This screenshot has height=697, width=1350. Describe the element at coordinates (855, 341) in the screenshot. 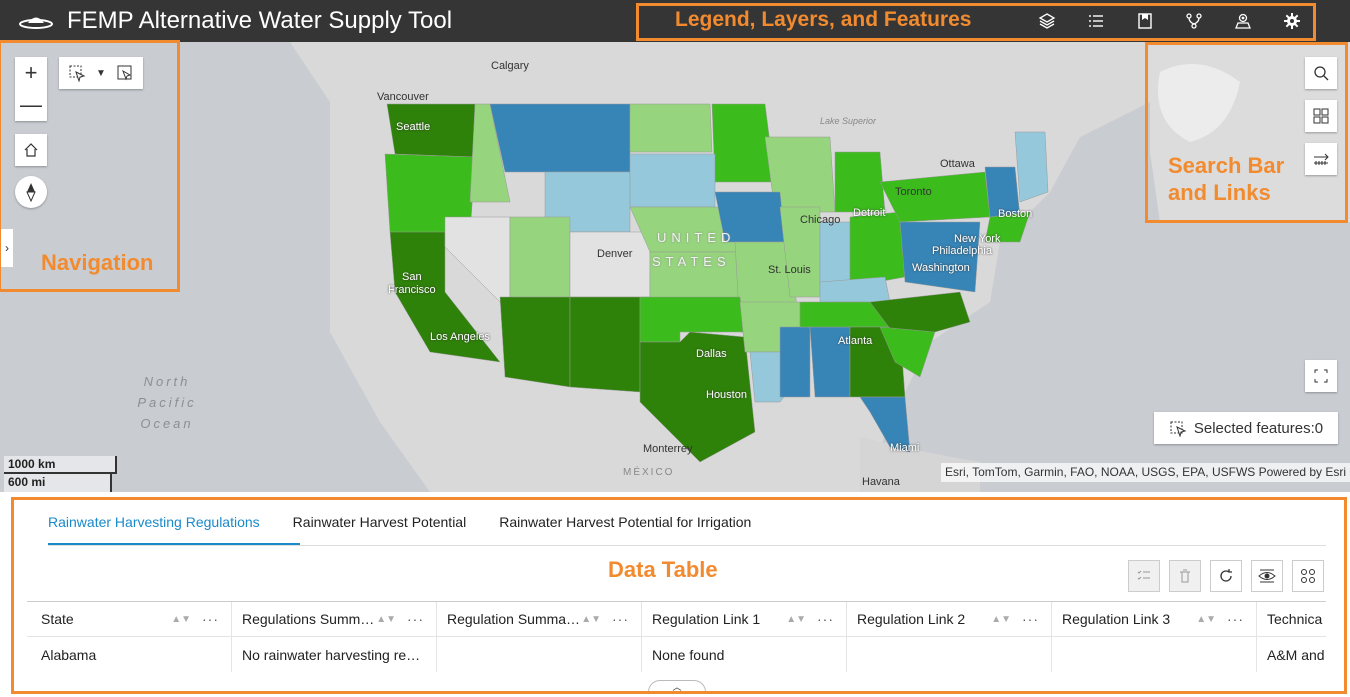

I see `label-atlanta: Atlanta` at that location.